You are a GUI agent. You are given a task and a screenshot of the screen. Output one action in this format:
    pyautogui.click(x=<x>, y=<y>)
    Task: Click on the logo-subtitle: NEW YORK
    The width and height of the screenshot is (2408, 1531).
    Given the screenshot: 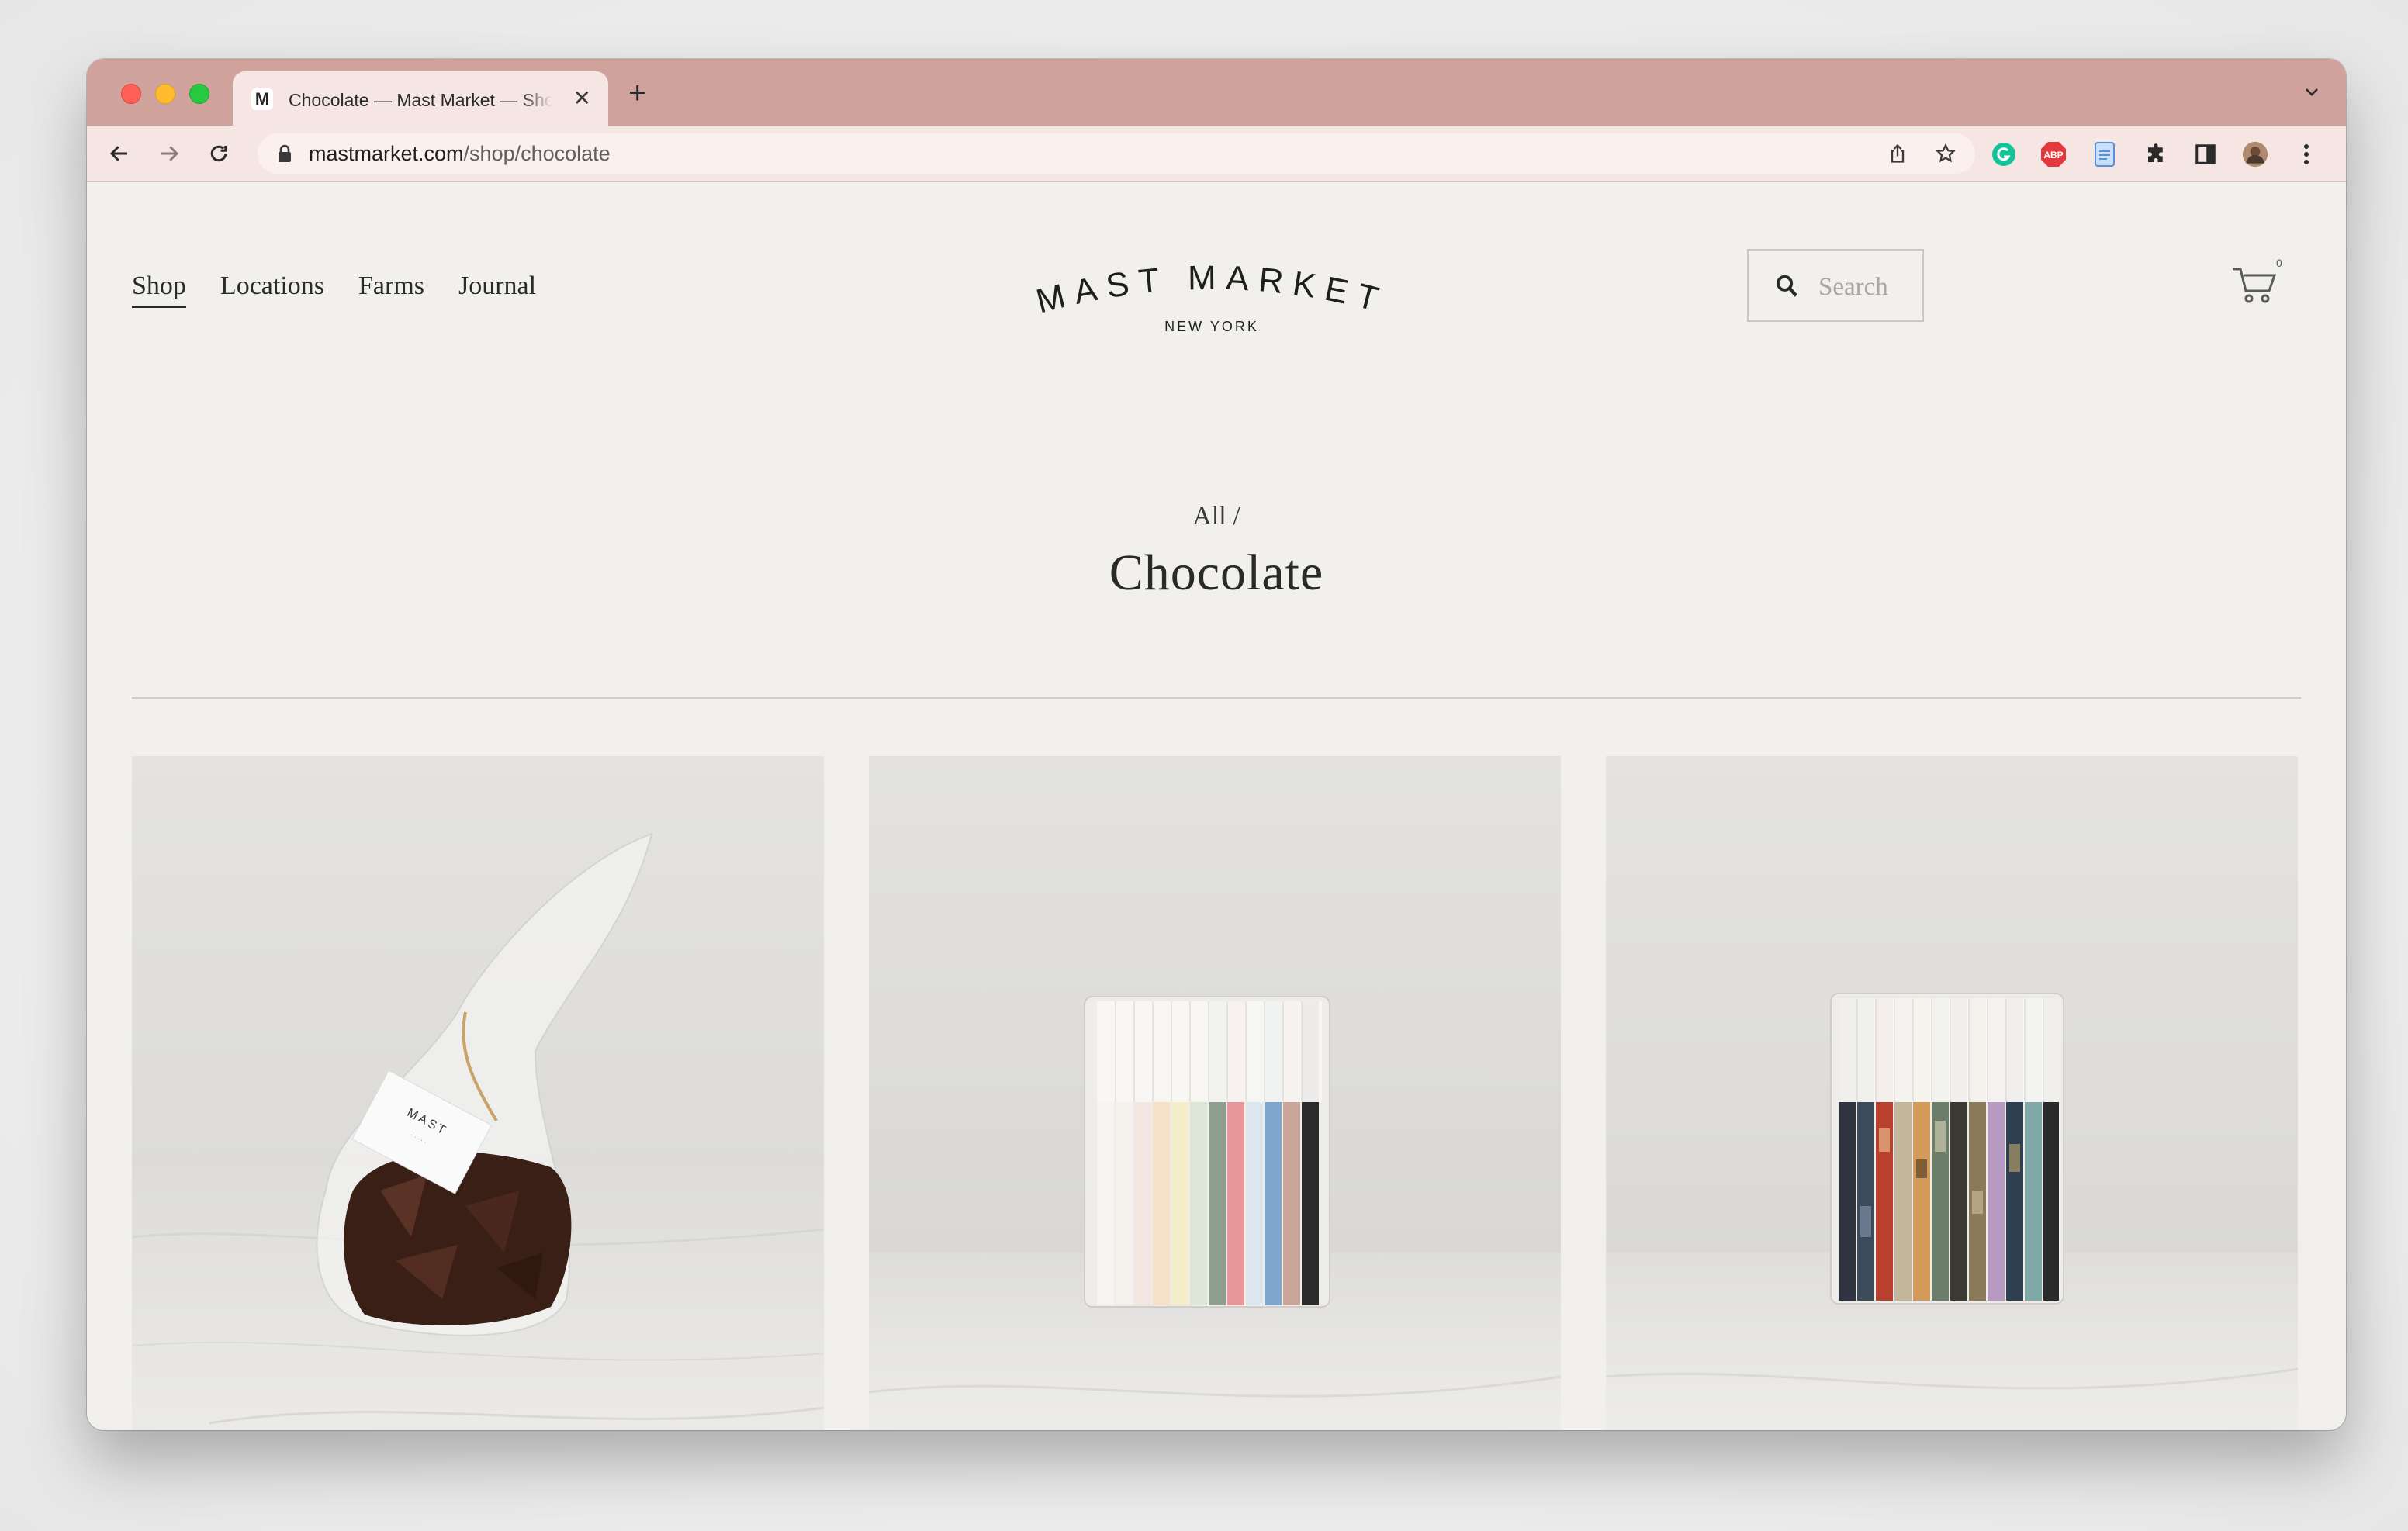 What is the action you would take?
    pyautogui.click(x=1211, y=326)
    